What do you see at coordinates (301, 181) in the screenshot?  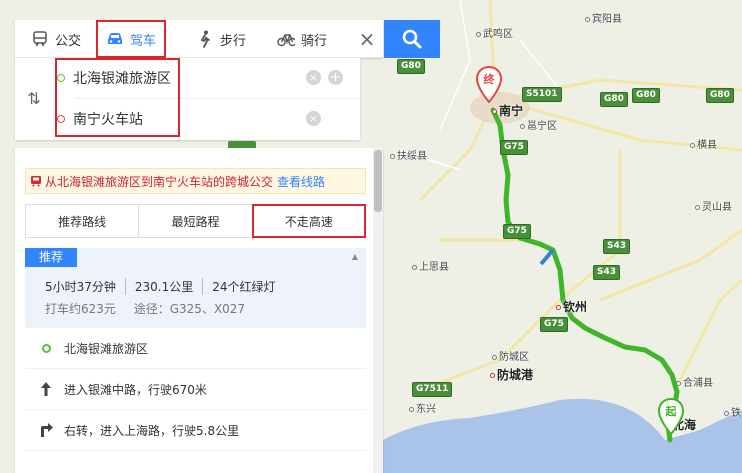 I see `view-bus-lines-link: 查看线路` at bounding box center [301, 181].